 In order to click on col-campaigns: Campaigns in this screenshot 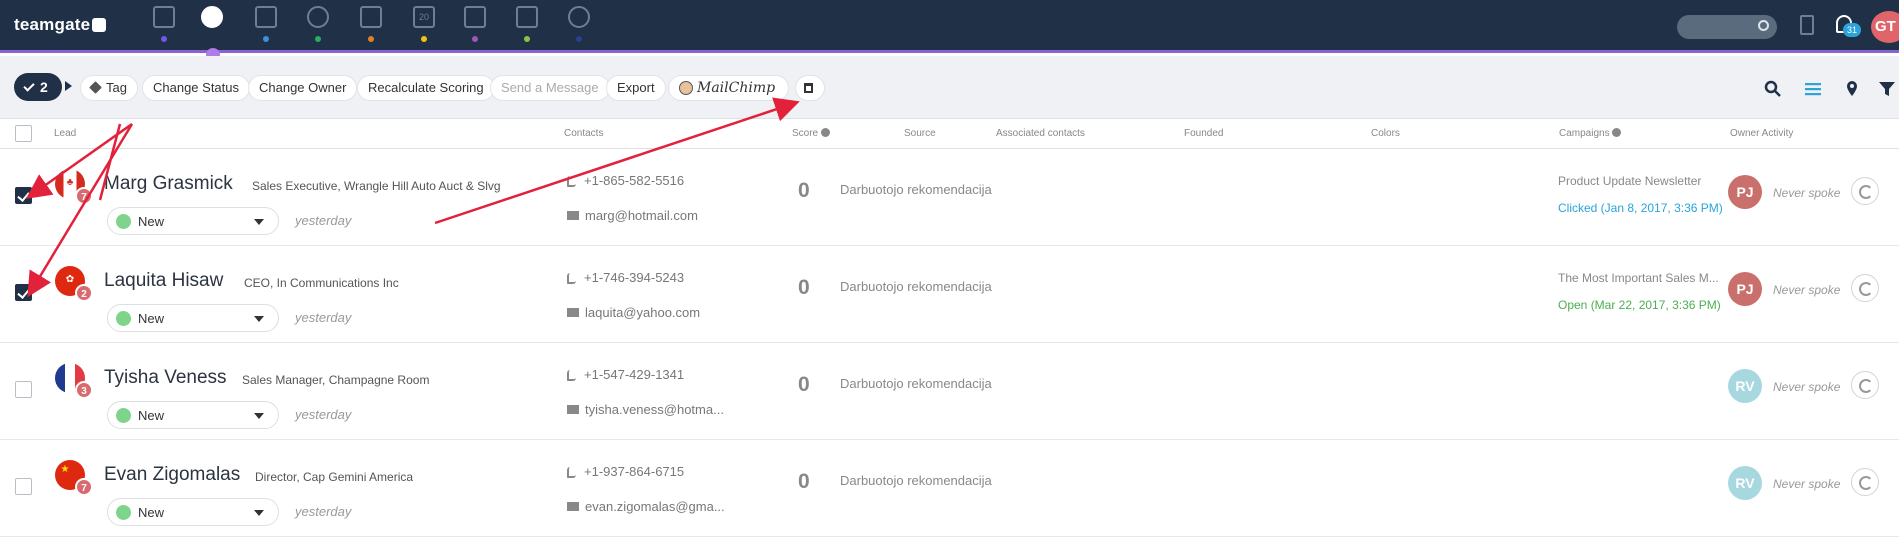, I will do `click(1590, 133)`.